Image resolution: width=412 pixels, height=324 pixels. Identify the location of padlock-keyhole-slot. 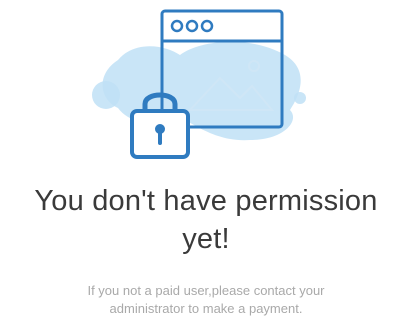
(160, 138).